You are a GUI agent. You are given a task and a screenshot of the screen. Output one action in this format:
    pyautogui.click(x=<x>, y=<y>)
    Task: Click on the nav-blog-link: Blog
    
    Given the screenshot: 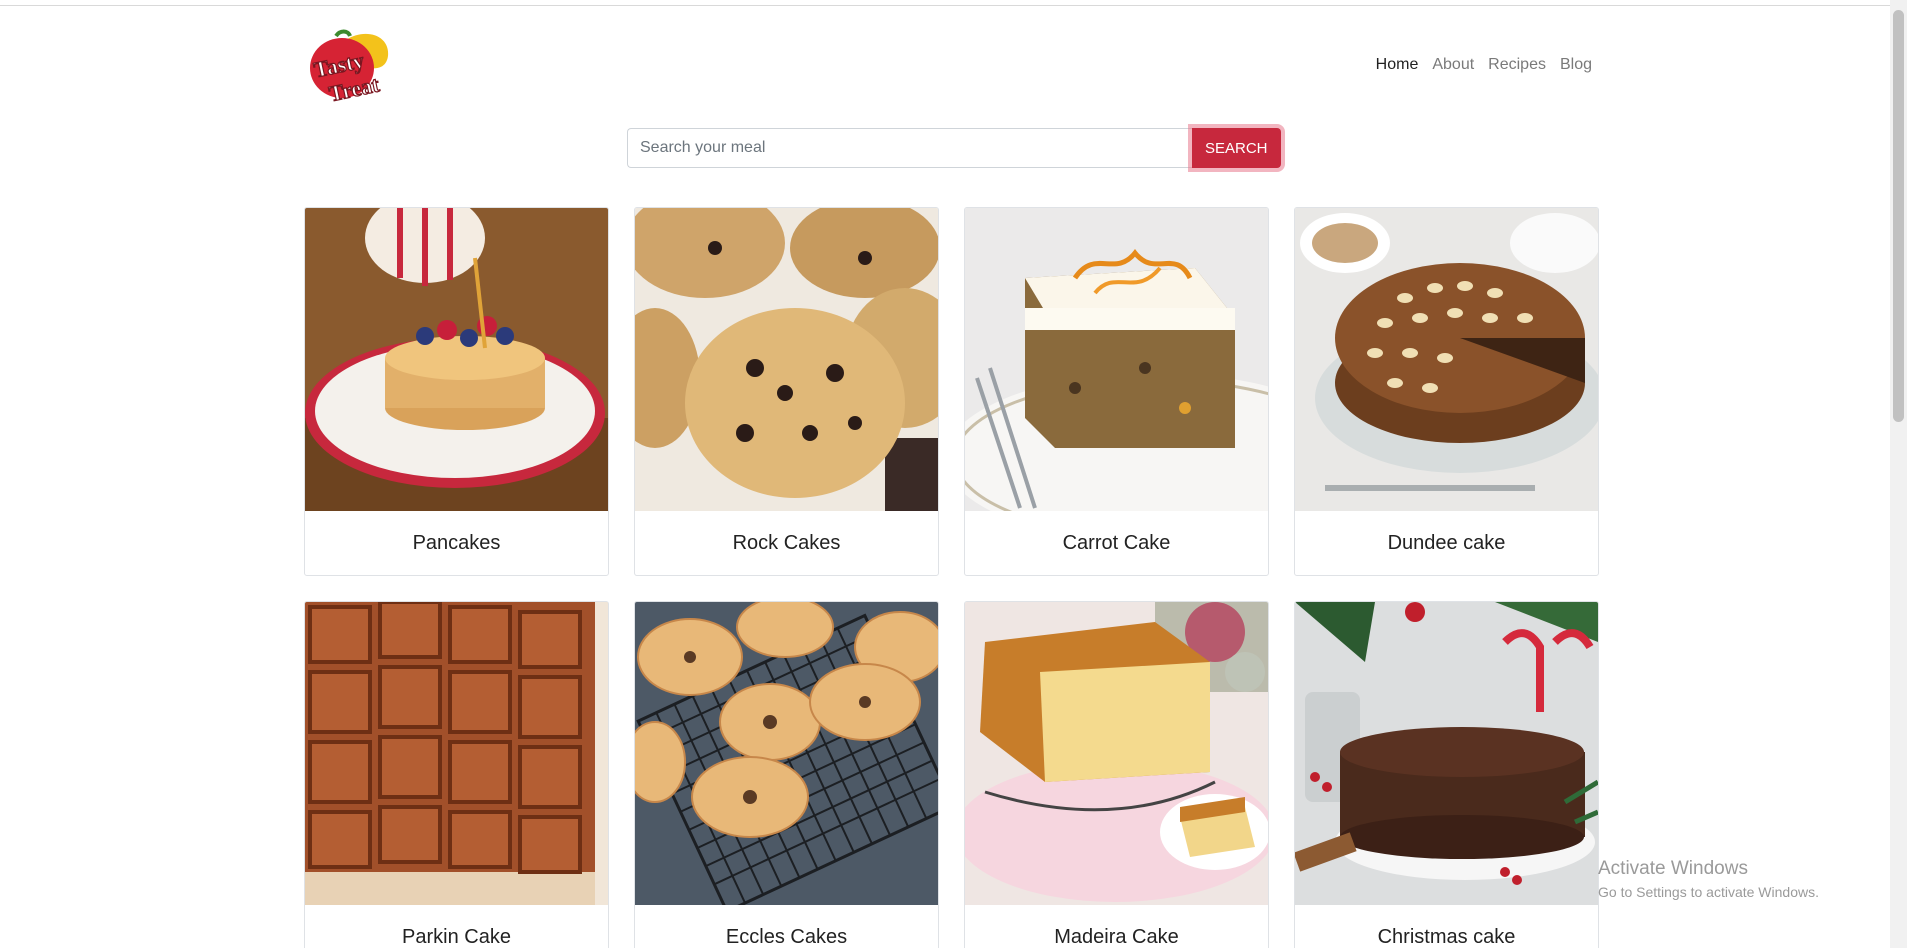 What is the action you would take?
    pyautogui.click(x=1576, y=65)
    